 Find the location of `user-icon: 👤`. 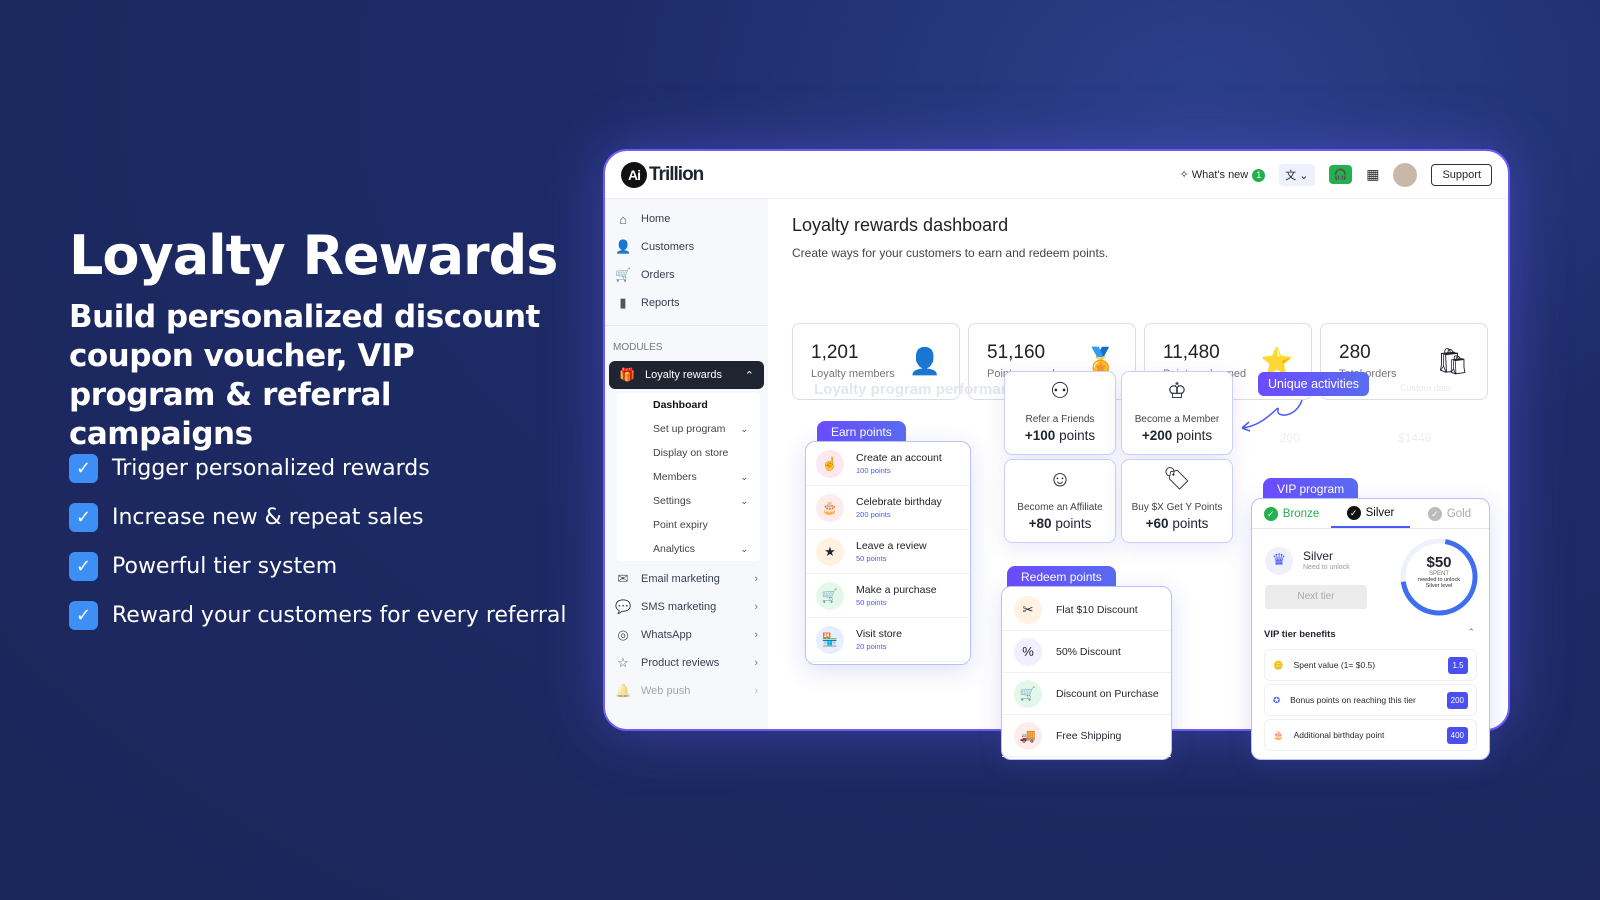

user-icon: 👤 is located at coordinates (623, 246).